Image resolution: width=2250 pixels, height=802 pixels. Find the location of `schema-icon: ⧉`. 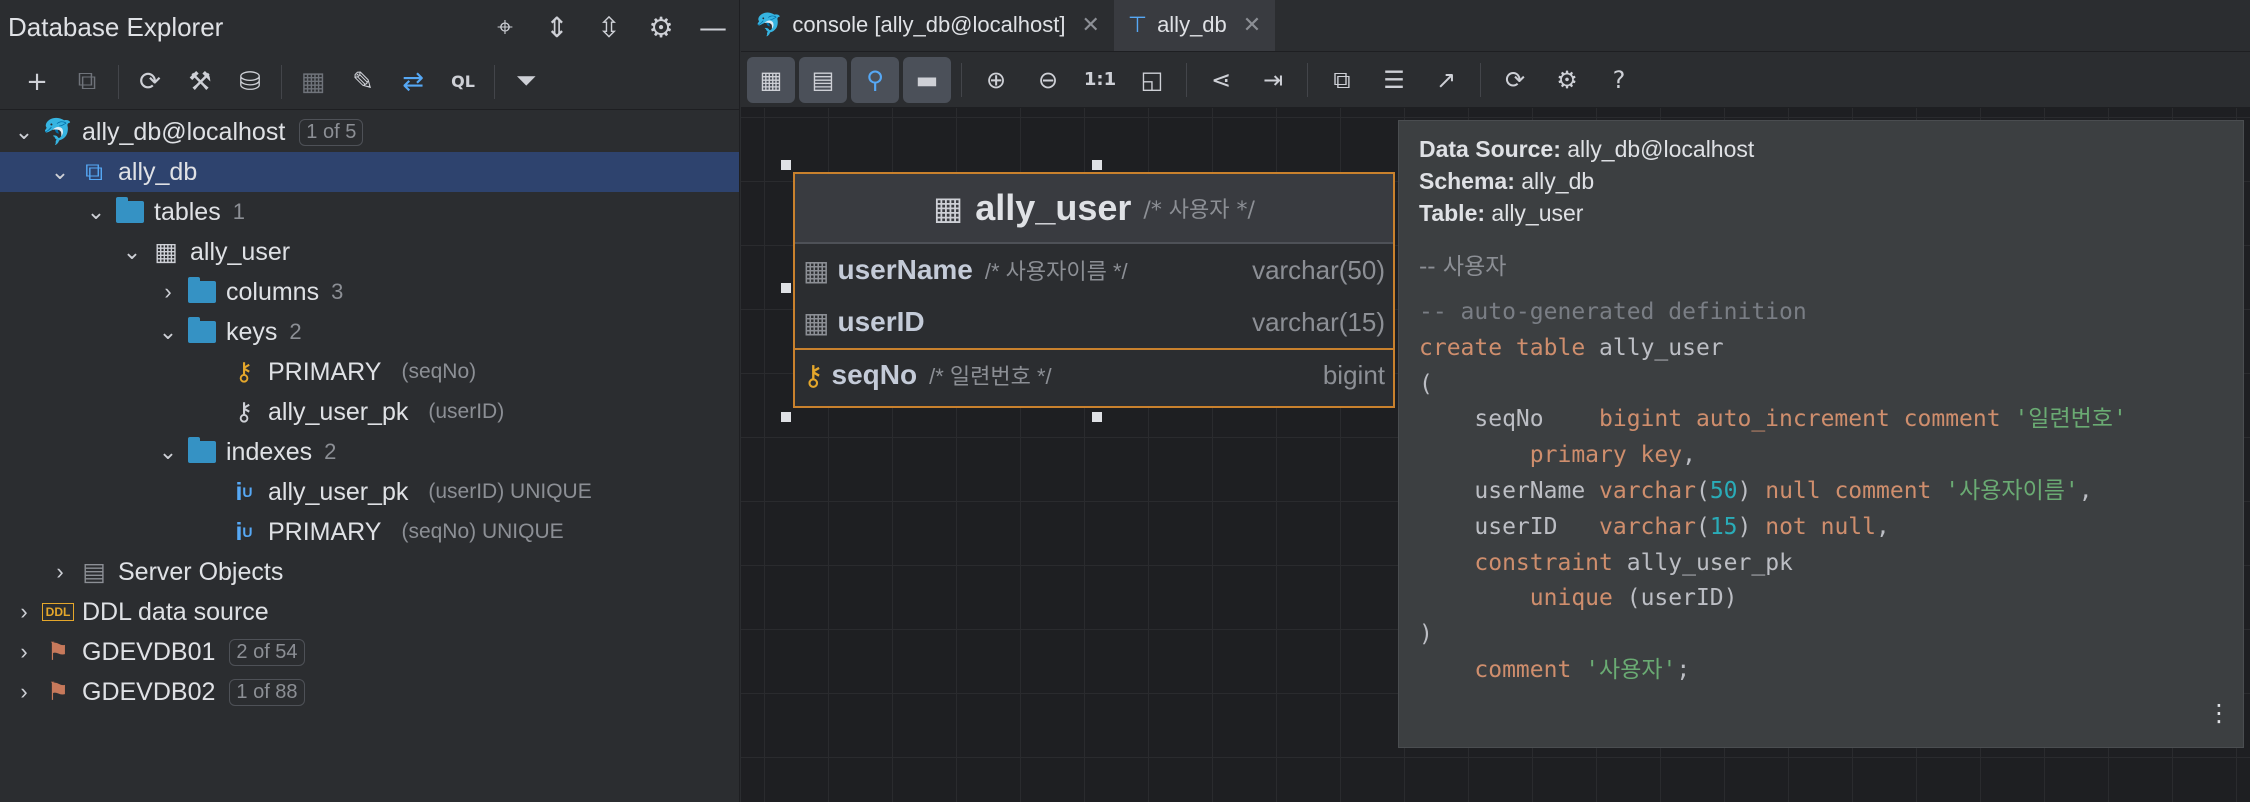

schema-icon: ⧉ is located at coordinates (94, 171).